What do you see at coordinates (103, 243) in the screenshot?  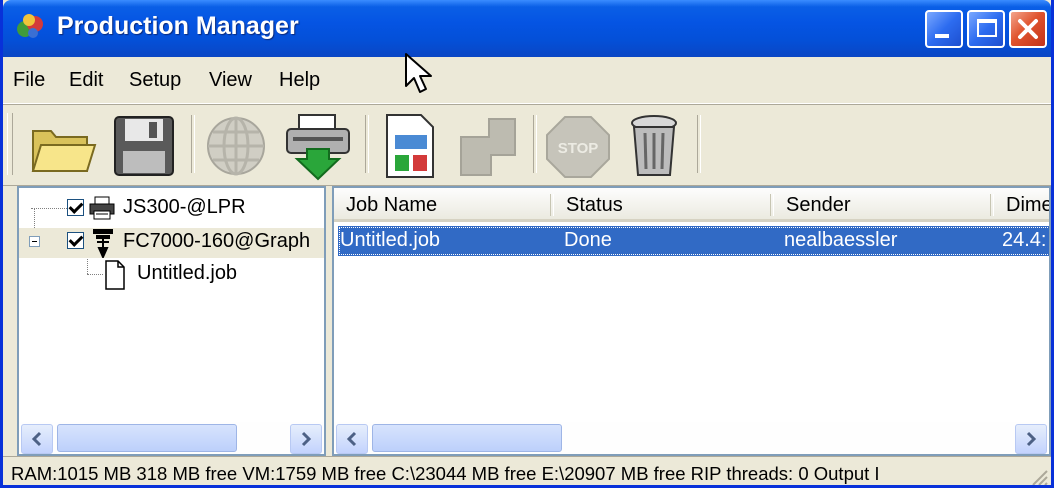 I see `plotter-icon` at bounding box center [103, 243].